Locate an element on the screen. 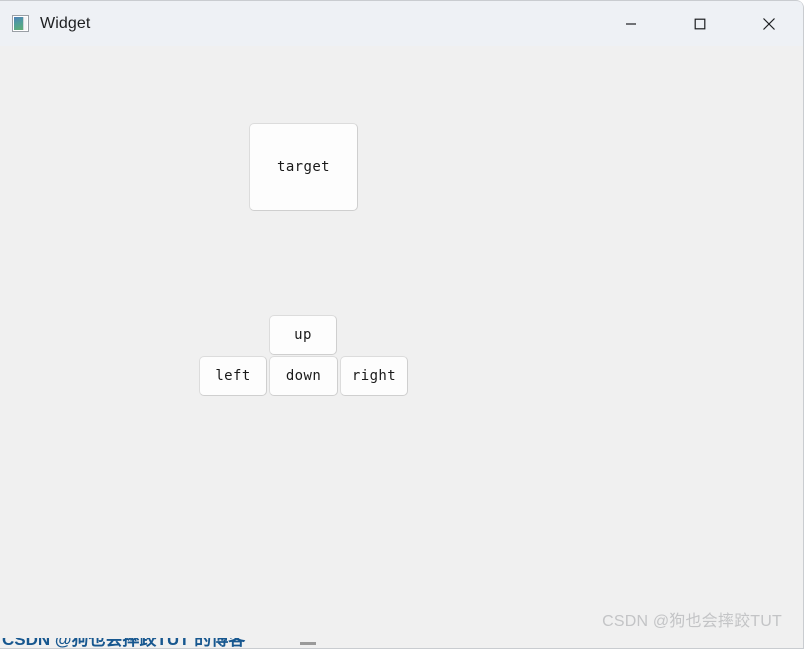  move-right-button: right is located at coordinates (374, 376).